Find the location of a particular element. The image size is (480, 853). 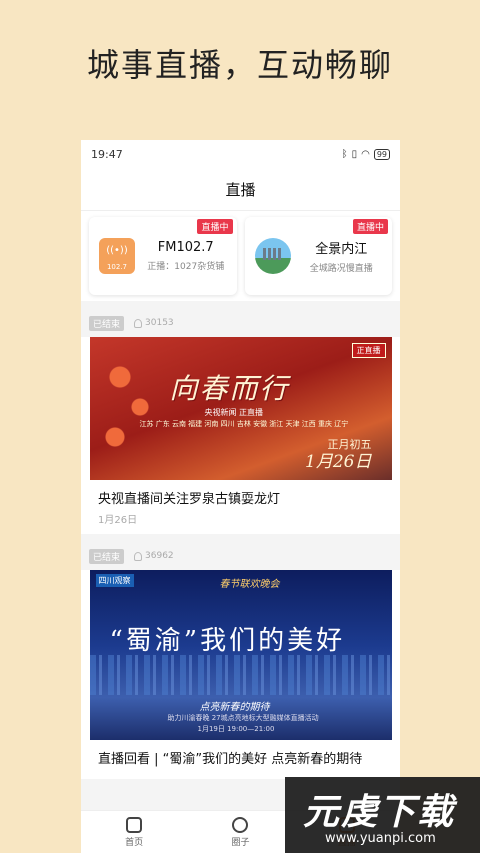

page-headline: 城事直播，互动畅聊 is located at coordinates (239, 65).